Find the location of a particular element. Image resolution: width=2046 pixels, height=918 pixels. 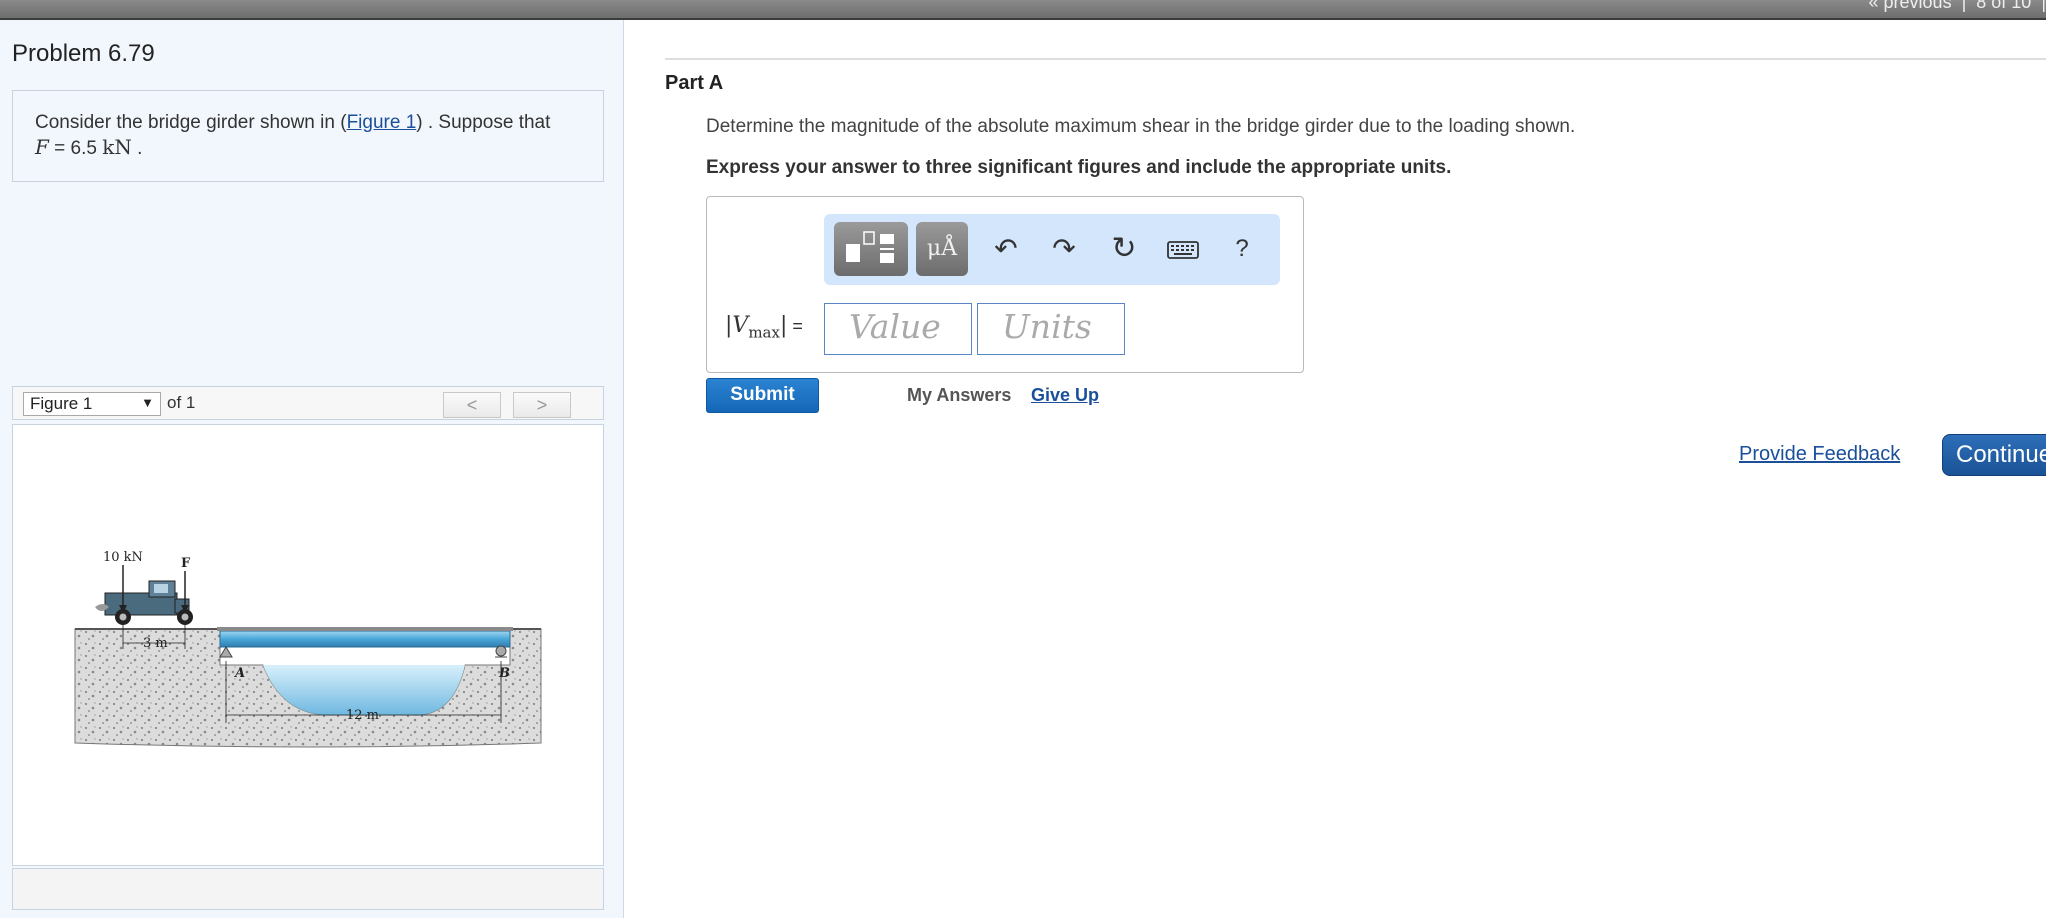

figure-footer is located at coordinates (308, 889).